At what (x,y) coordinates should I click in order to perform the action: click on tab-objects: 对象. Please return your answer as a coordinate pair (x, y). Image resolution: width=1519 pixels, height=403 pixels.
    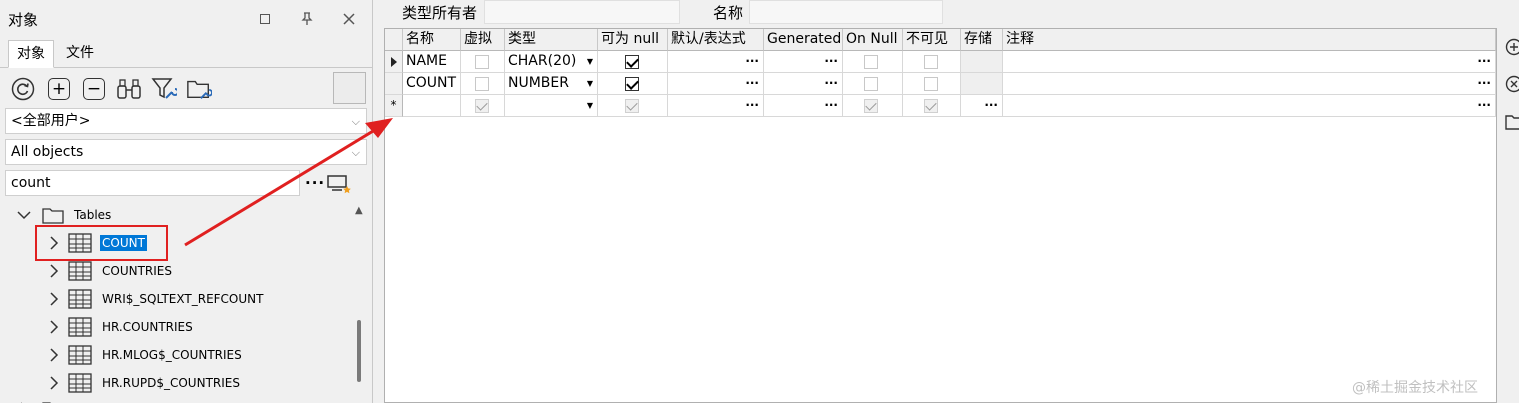
    Looking at the image, I should click on (31, 54).